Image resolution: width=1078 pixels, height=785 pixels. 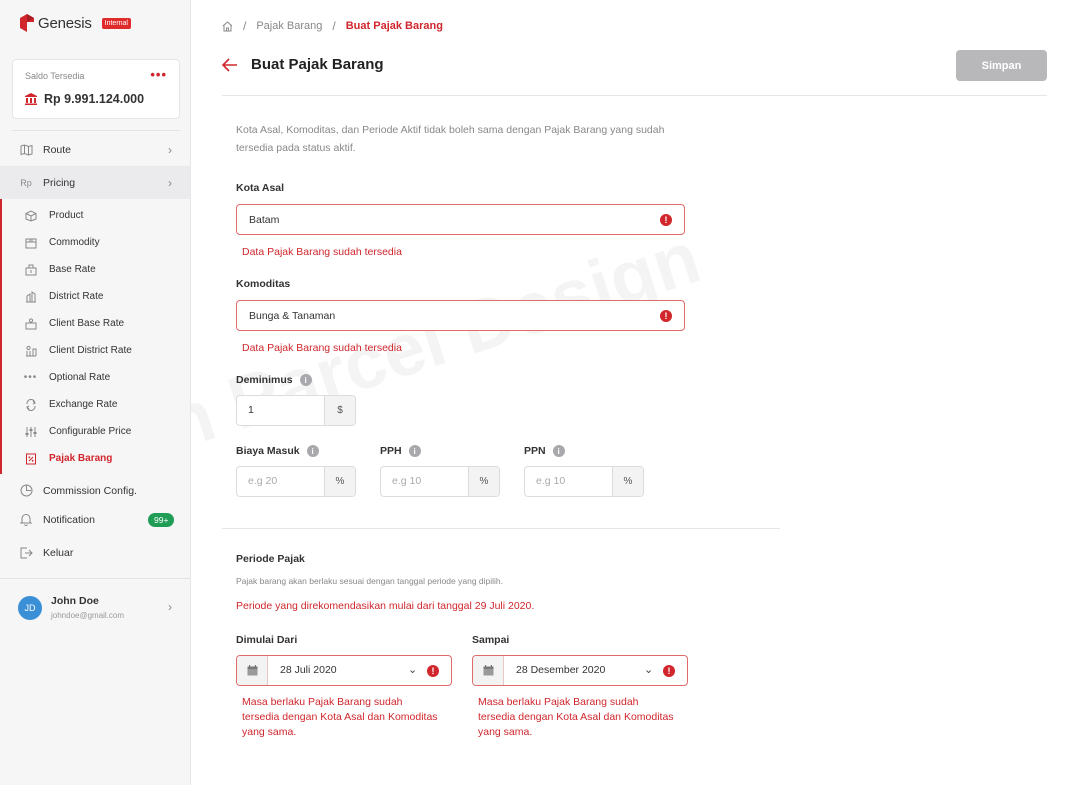 What do you see at coordinates (57, 149) in the screenshot?
I see `sidebar-item-label: Route` at bounding box center [57, 149].